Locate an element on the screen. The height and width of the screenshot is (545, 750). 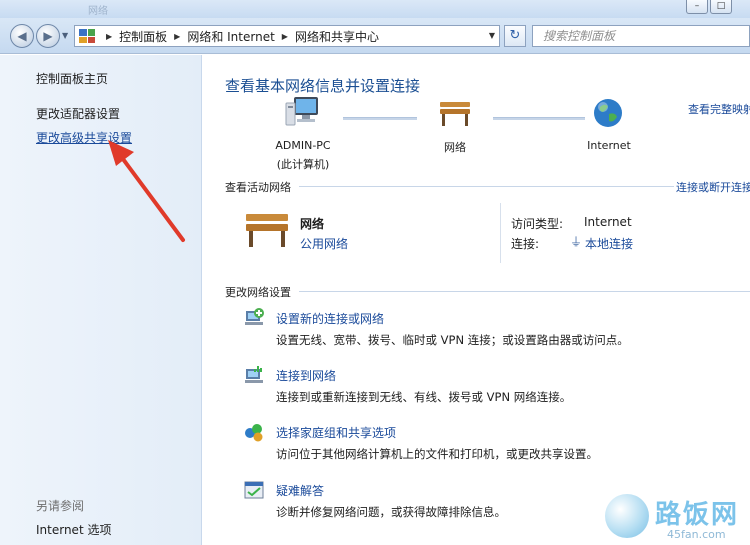
task-description: 连接到或重新连接到无线、有线、拨号或 VPN 网络连接。 is located at coordinates (424, 397).